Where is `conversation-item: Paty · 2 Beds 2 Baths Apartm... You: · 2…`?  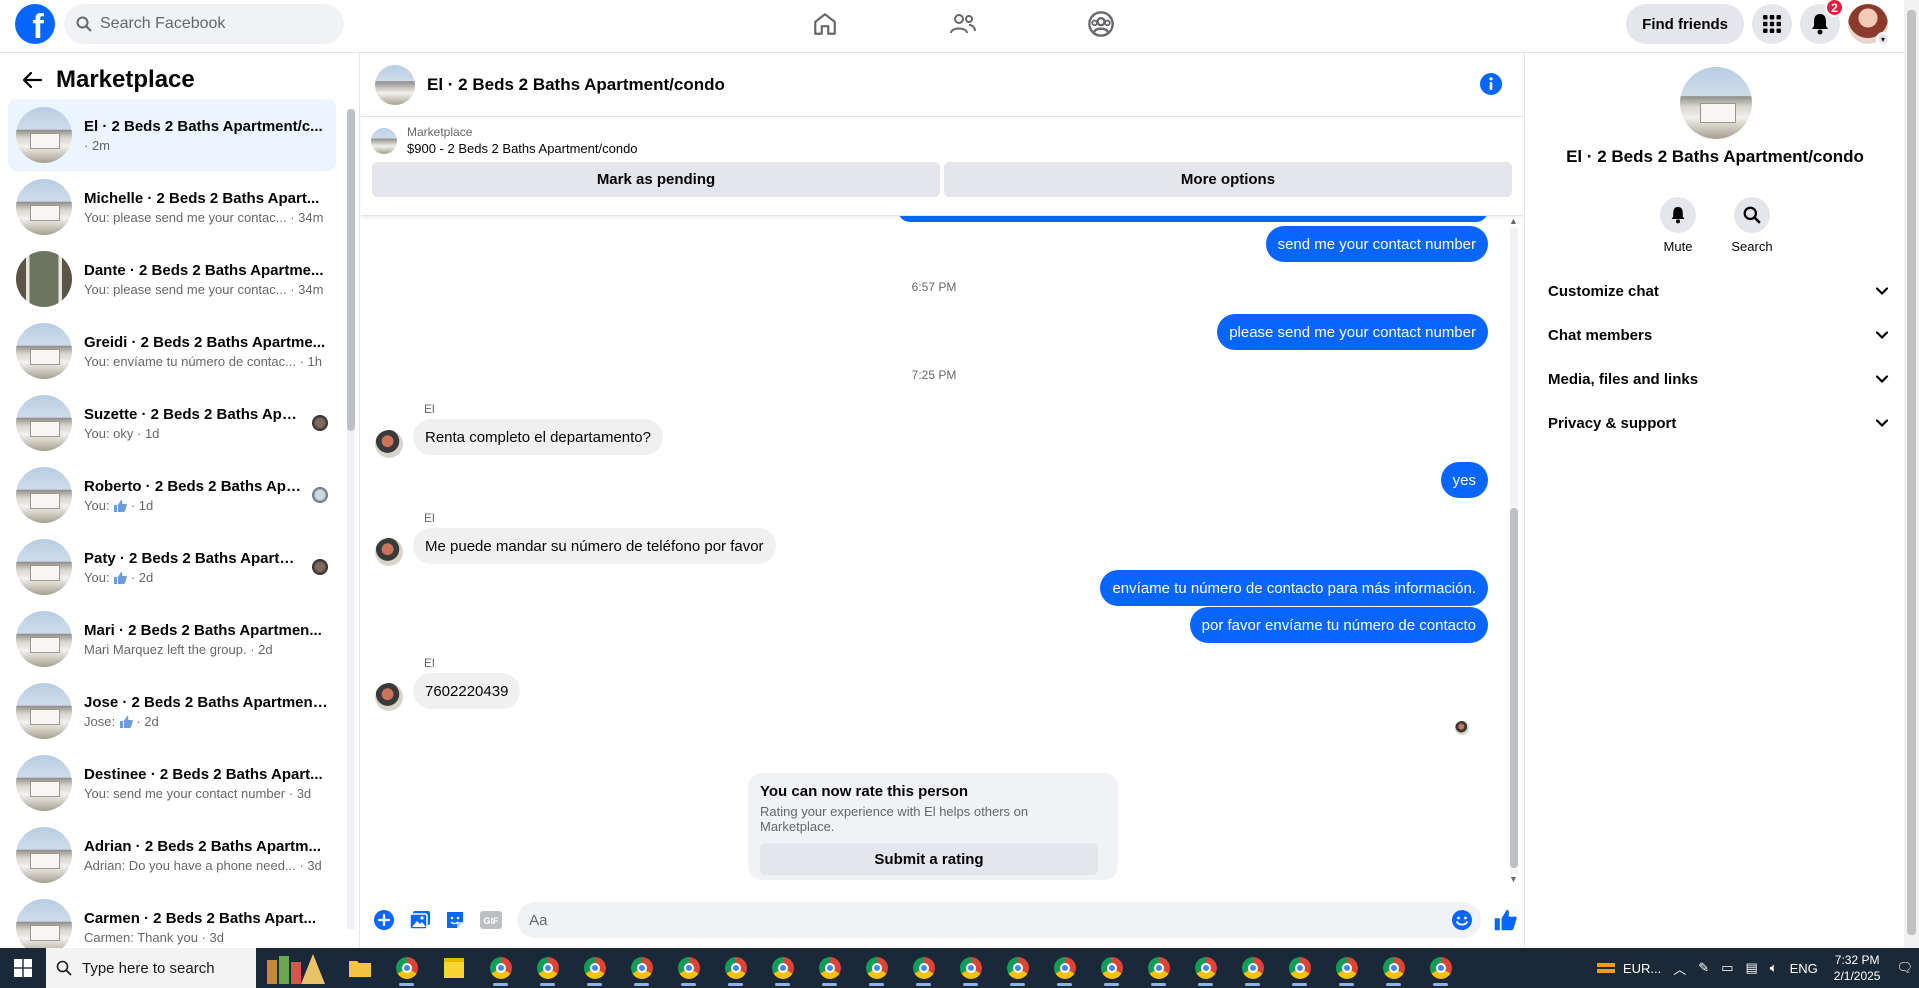
conversation-item: Paty · 2 Beds 2 Baths Apartm... You: · 2… is located at coordinates (172, 567).